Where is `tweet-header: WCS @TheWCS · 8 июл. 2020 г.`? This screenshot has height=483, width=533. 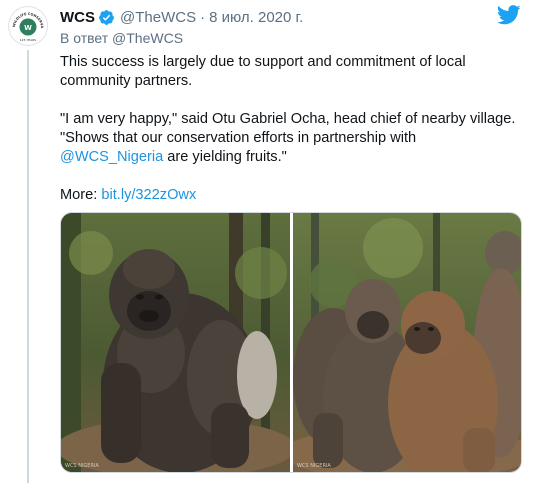 tweet-header: WCS @TheWCS · 8 июл. 2020 г. is located at coordinates (181, 17).